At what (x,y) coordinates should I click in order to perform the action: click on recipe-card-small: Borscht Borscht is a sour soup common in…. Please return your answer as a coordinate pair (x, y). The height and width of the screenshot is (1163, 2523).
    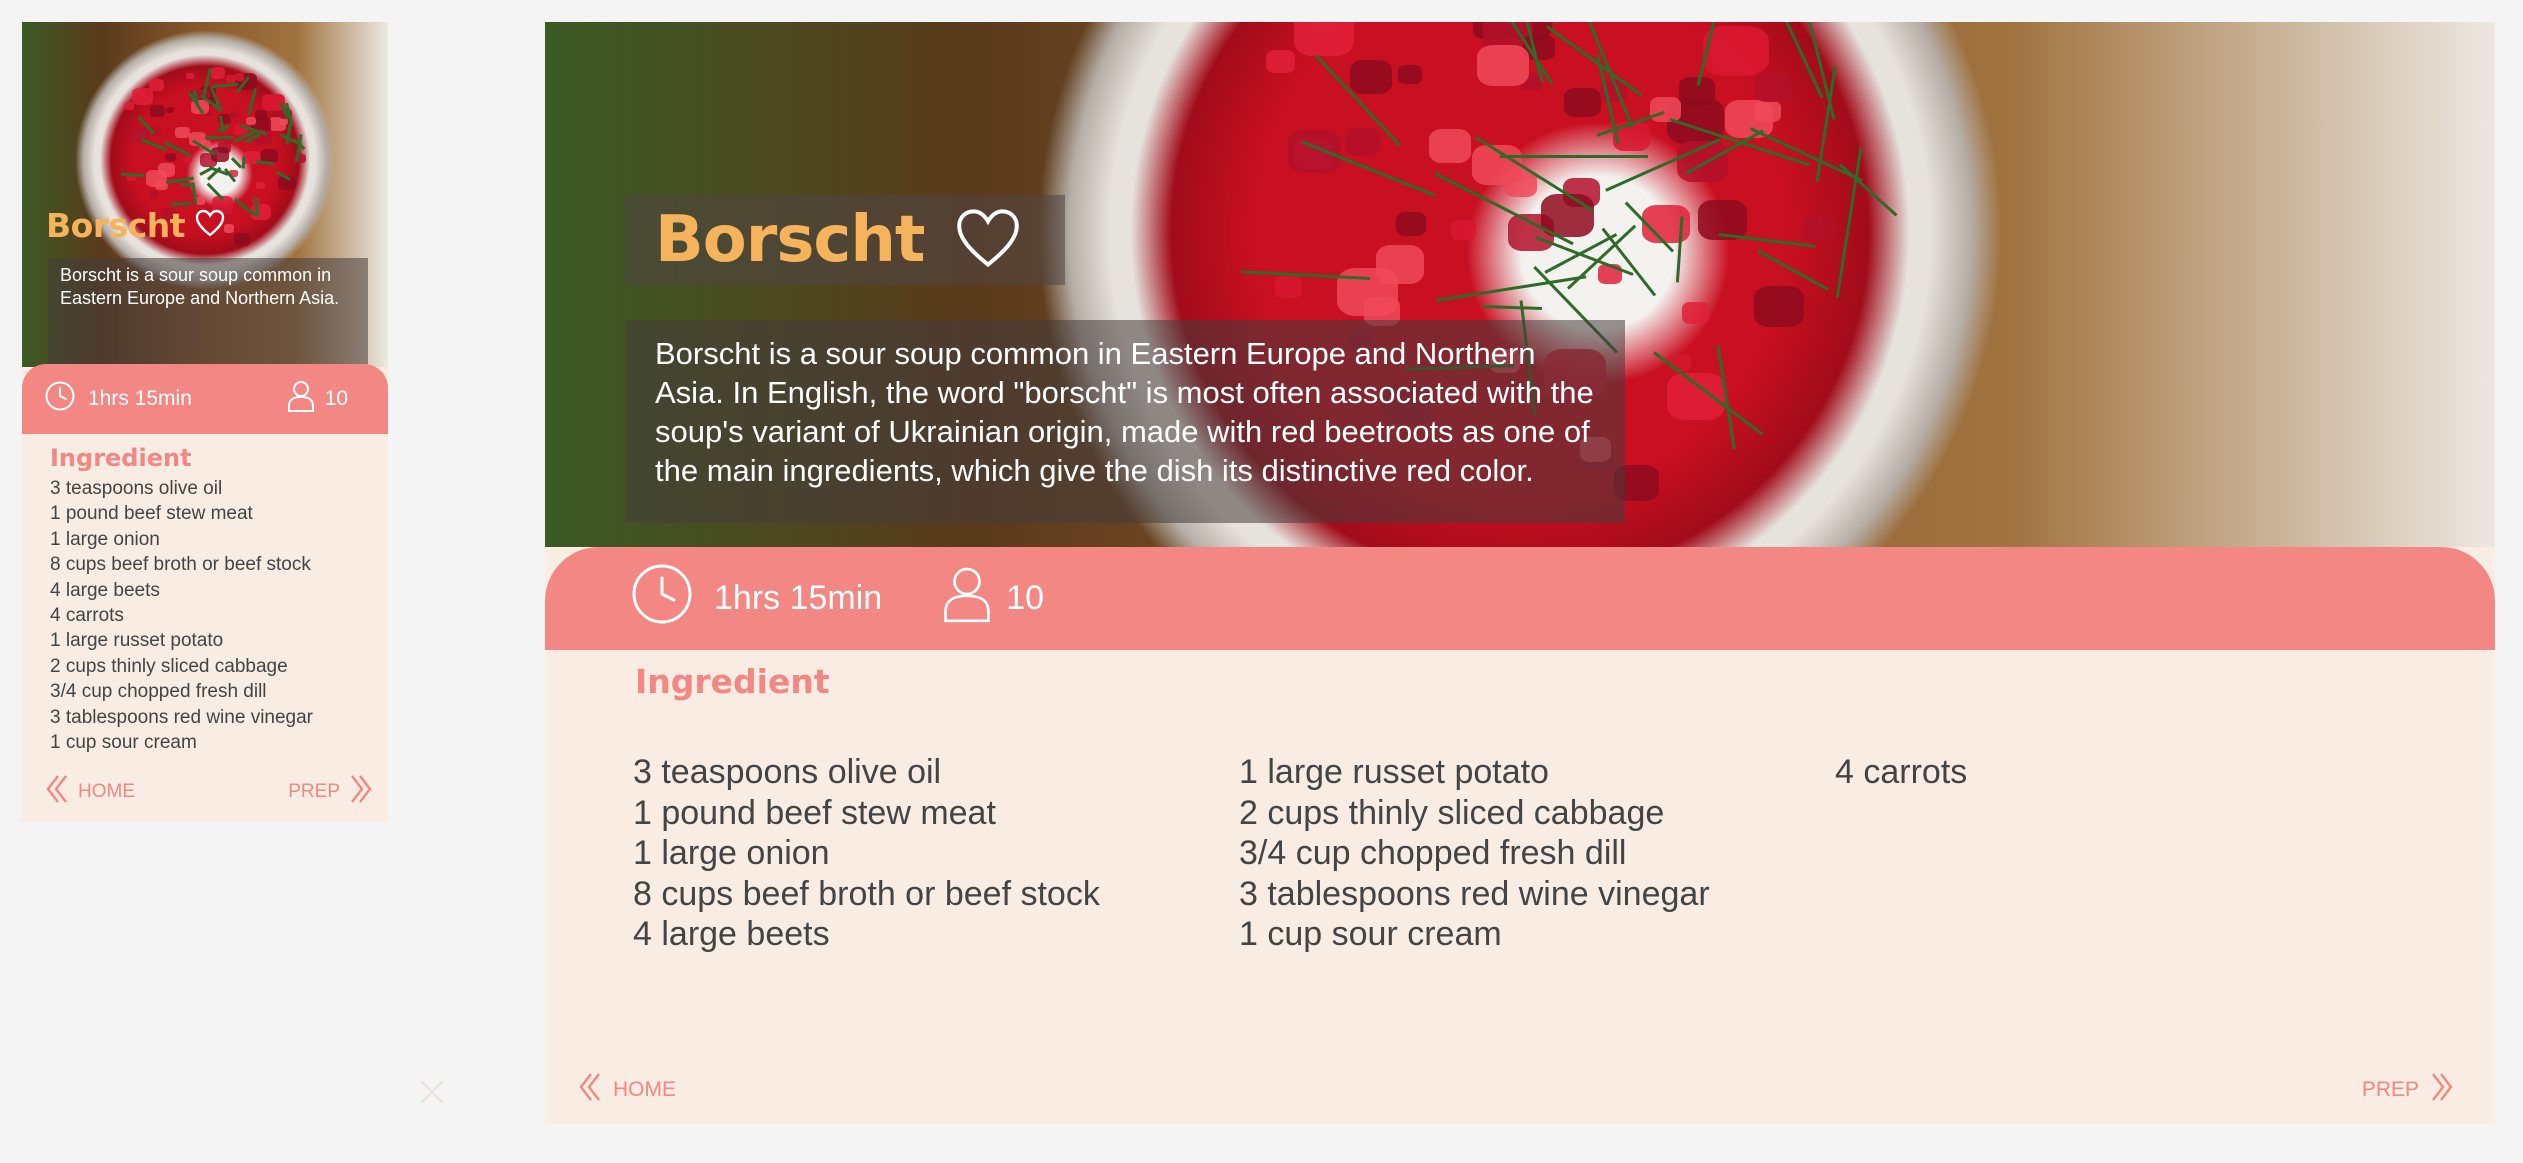
    Looking at the image, I should click on (205, 422).